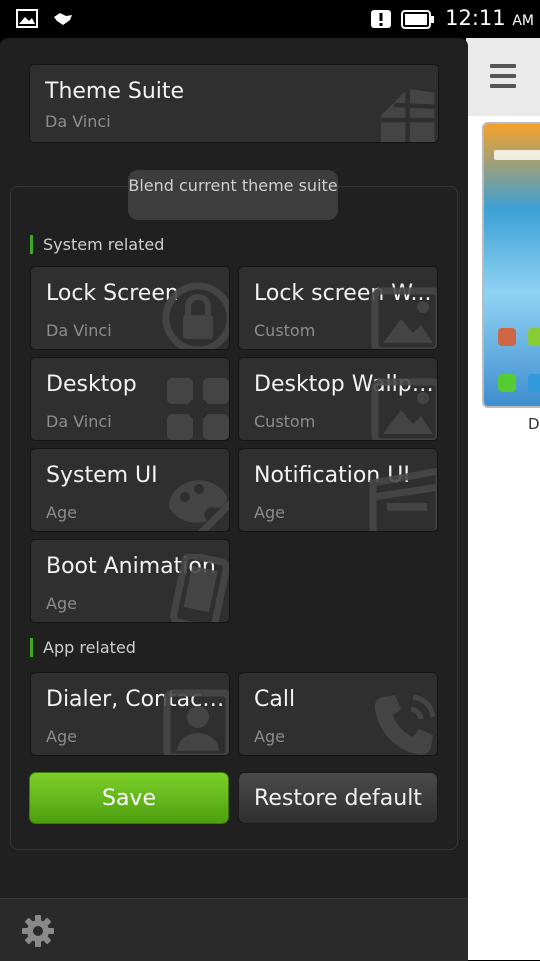 The image size is (540, 961). Describe the element at coordinates (234, 929) in the screenshot. I see `bottom-bar` at that location.